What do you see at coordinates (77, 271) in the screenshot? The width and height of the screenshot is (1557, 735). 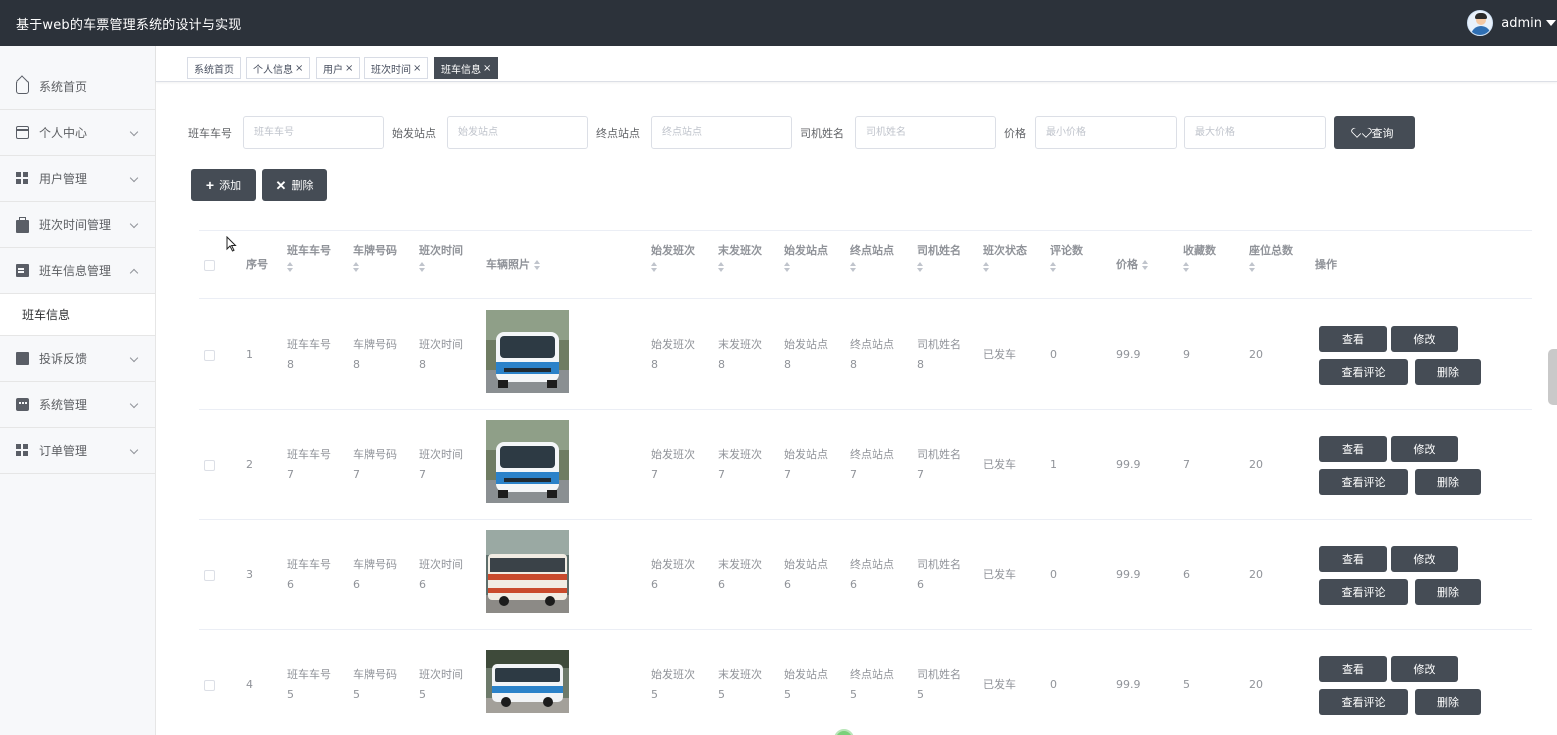 I see `sidebar-item-bus-info: 班车信息管理` at bounding box center [77, 271].